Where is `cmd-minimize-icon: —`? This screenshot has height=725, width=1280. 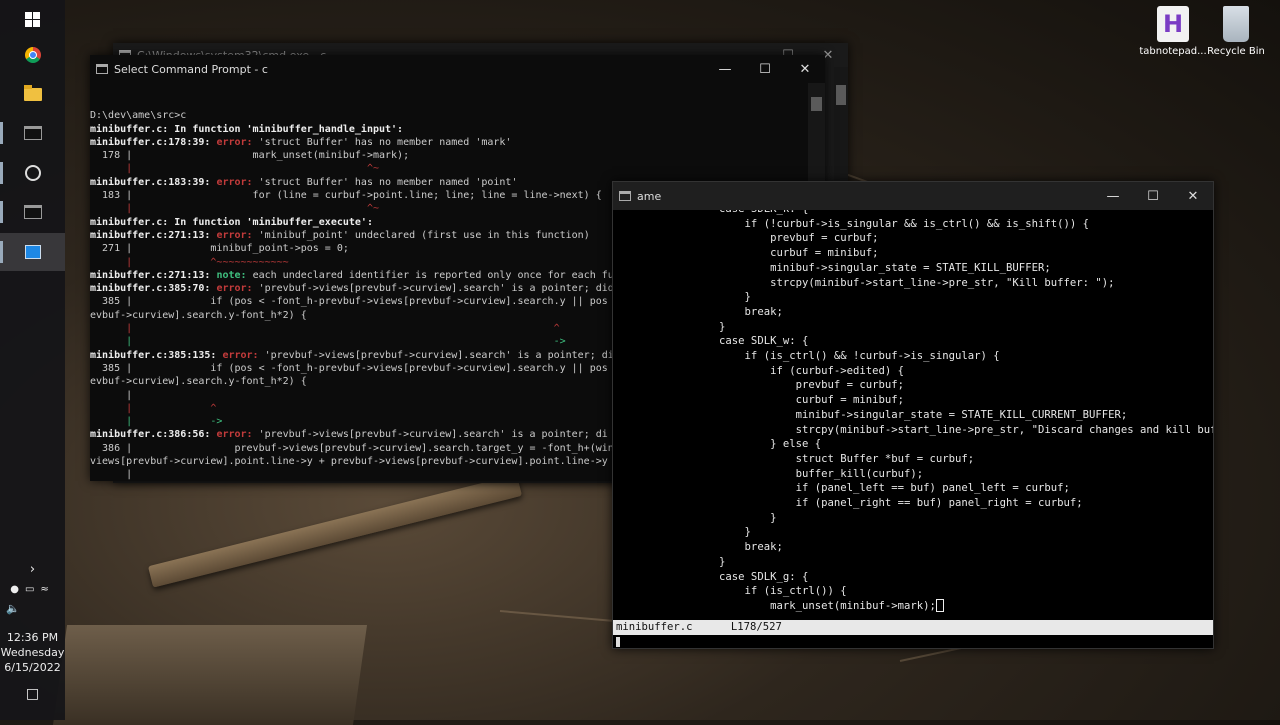
cmd-minimize-icon: — is located at coordinates (725, 69).